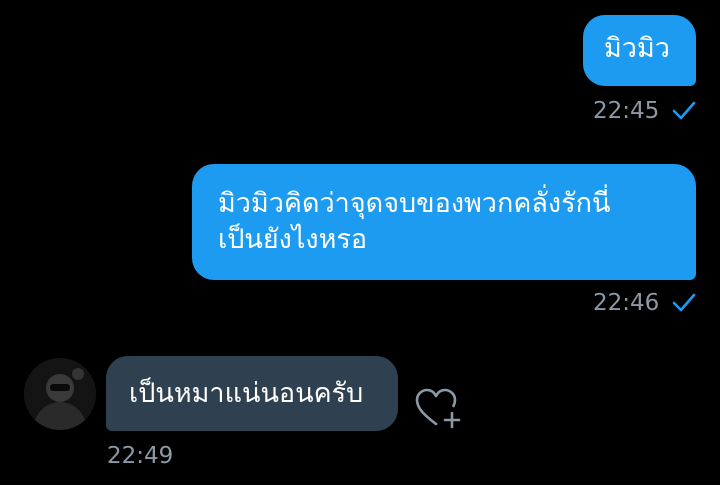  Describe the element at coordinates (246, 393) in the screenshot. I see `message-text: เป็นหมาแน่นอนครับ` at that location.